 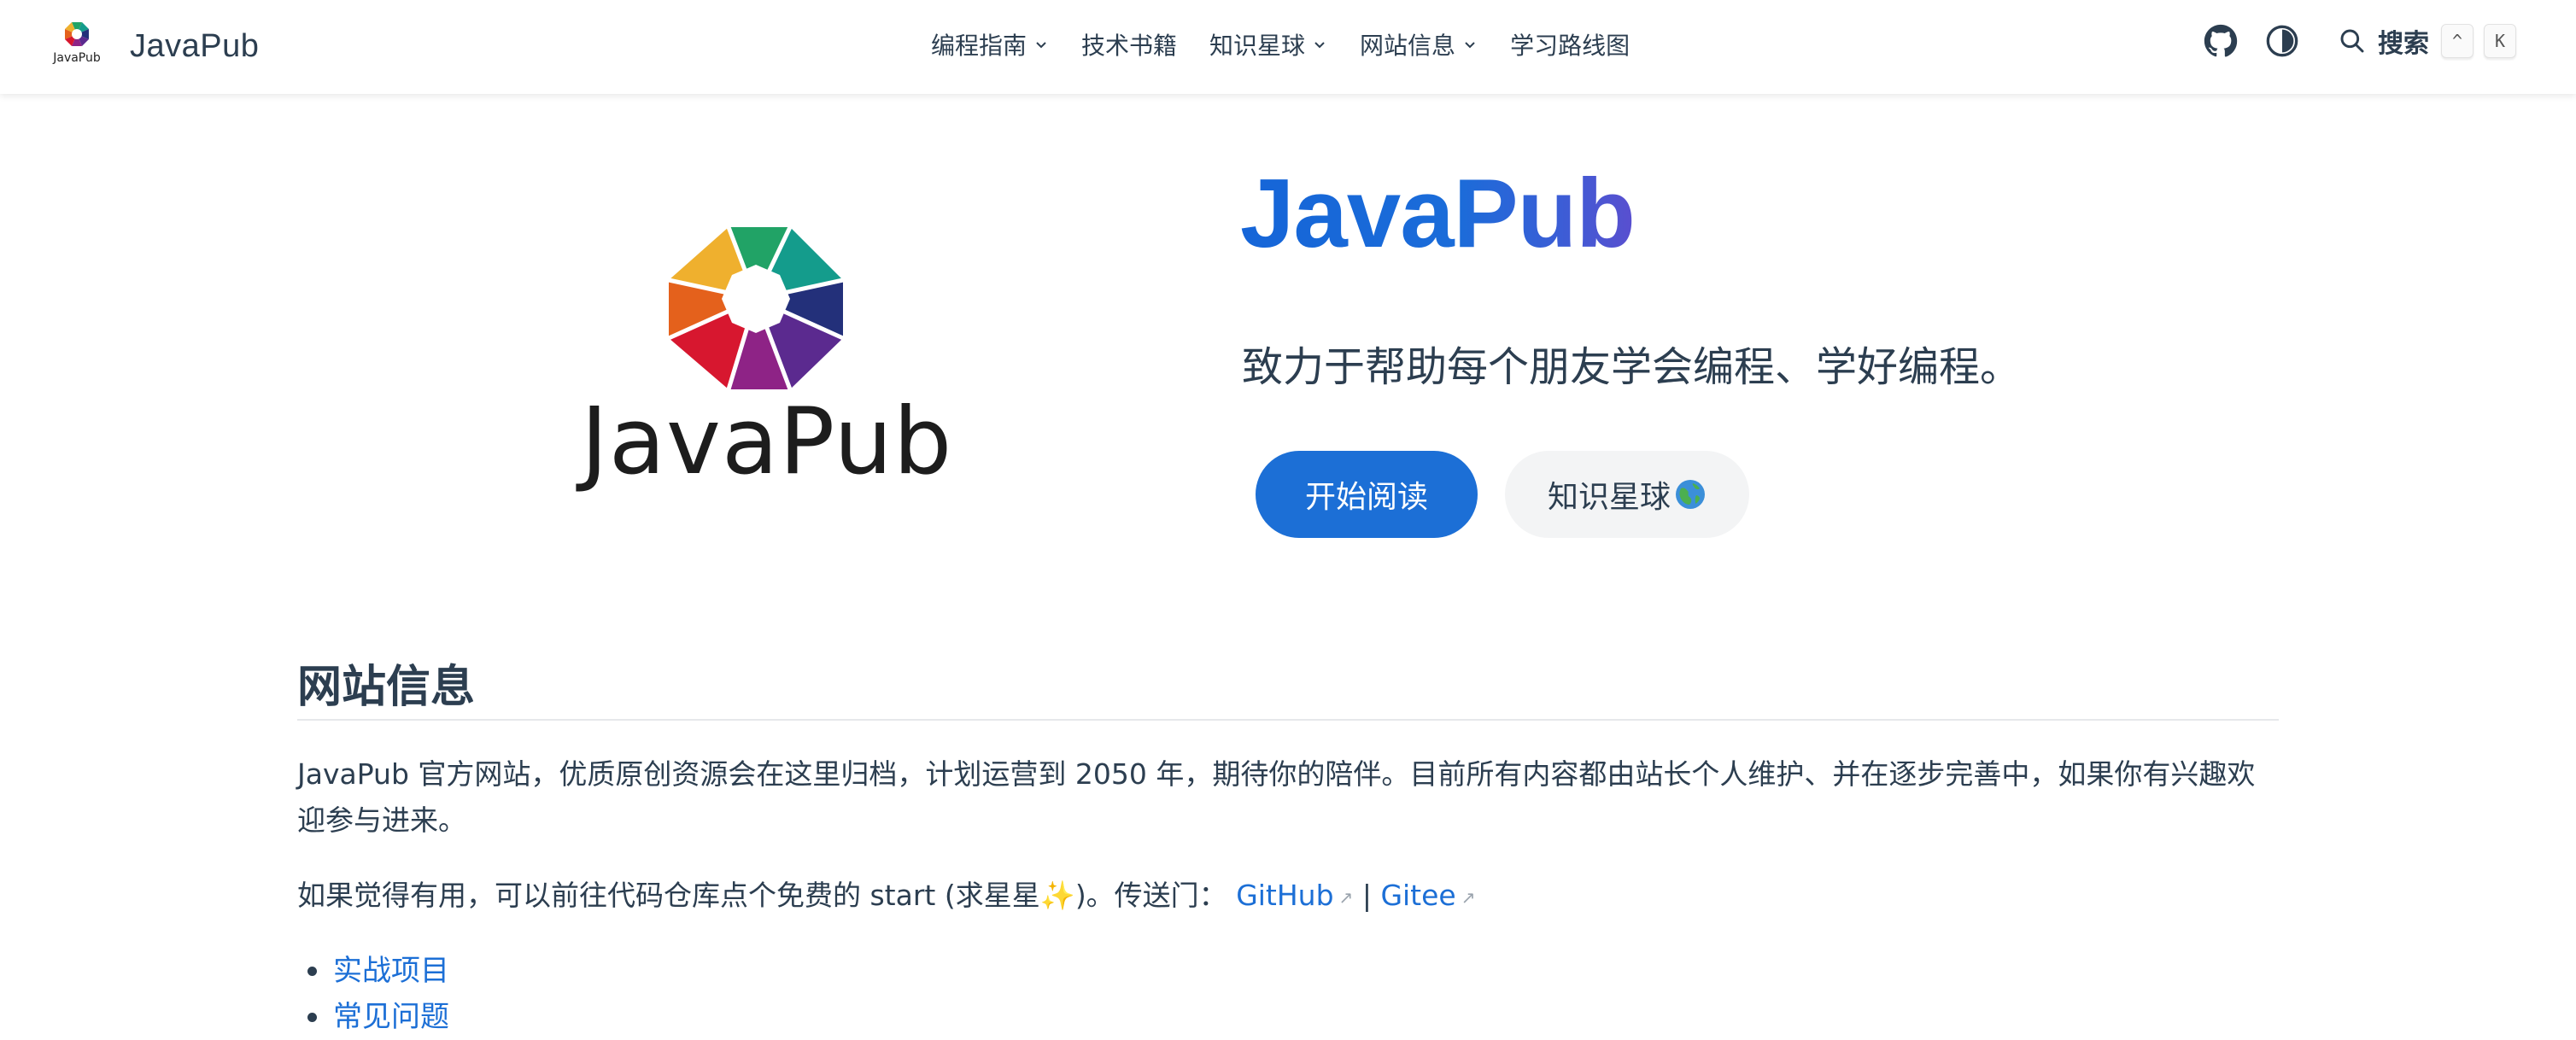 I want to click on shortcut-key-k: K, so click(x=2500, y=41).